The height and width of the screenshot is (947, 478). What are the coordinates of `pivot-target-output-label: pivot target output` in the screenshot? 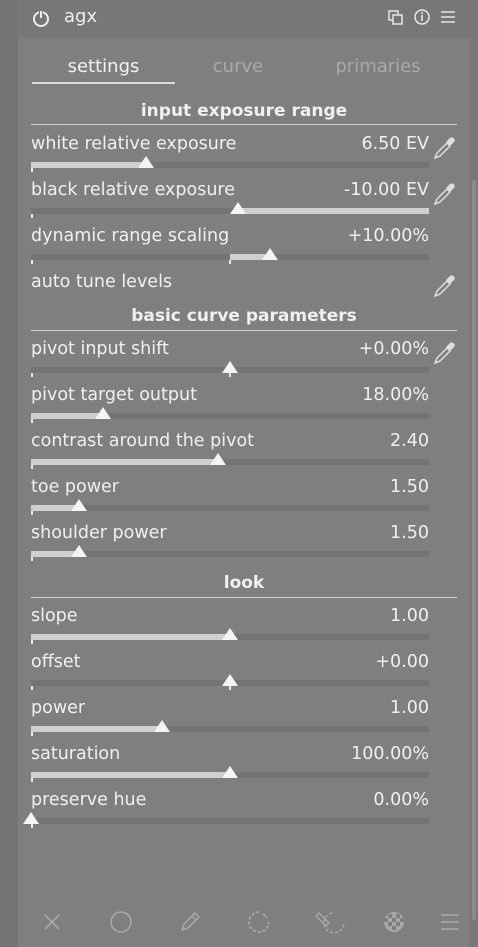 It's located at (114, 395).